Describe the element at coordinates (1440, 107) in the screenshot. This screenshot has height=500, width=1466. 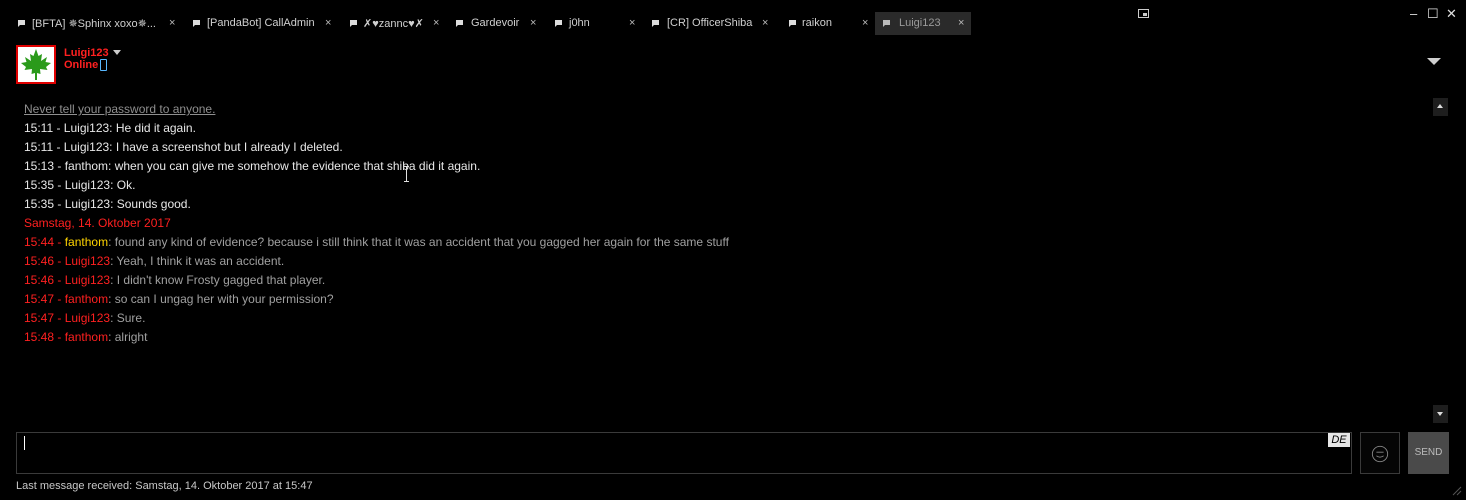
I see `scroll-up-button` at that location.